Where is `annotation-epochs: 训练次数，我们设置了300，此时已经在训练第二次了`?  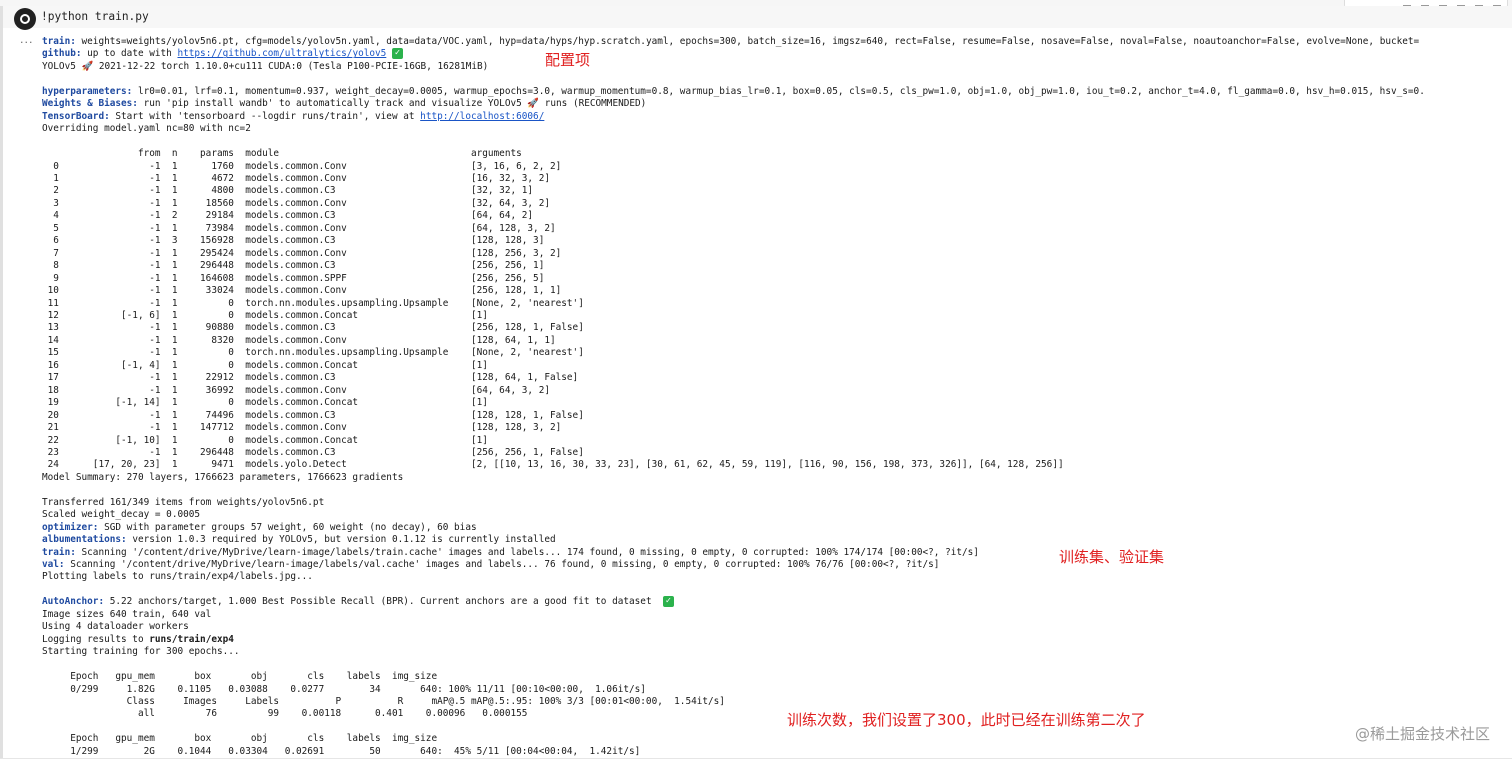
annotation-epochs: 训练次数，我们设置了300，此时已经在训练第二次了 is located at coordinates (966, 720).